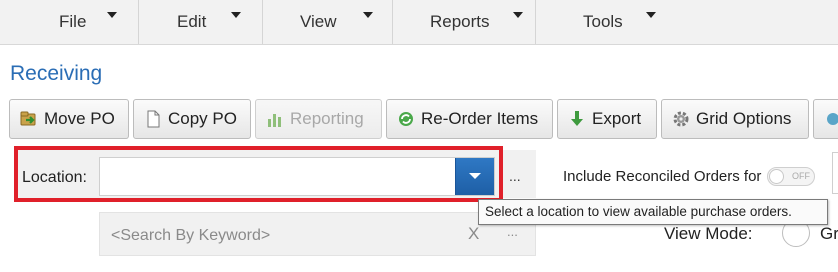 This screenshot has width=838, height=272. Describe the element at coordinates (153, 119) in the screenshot. I see `document-icon` at that location.